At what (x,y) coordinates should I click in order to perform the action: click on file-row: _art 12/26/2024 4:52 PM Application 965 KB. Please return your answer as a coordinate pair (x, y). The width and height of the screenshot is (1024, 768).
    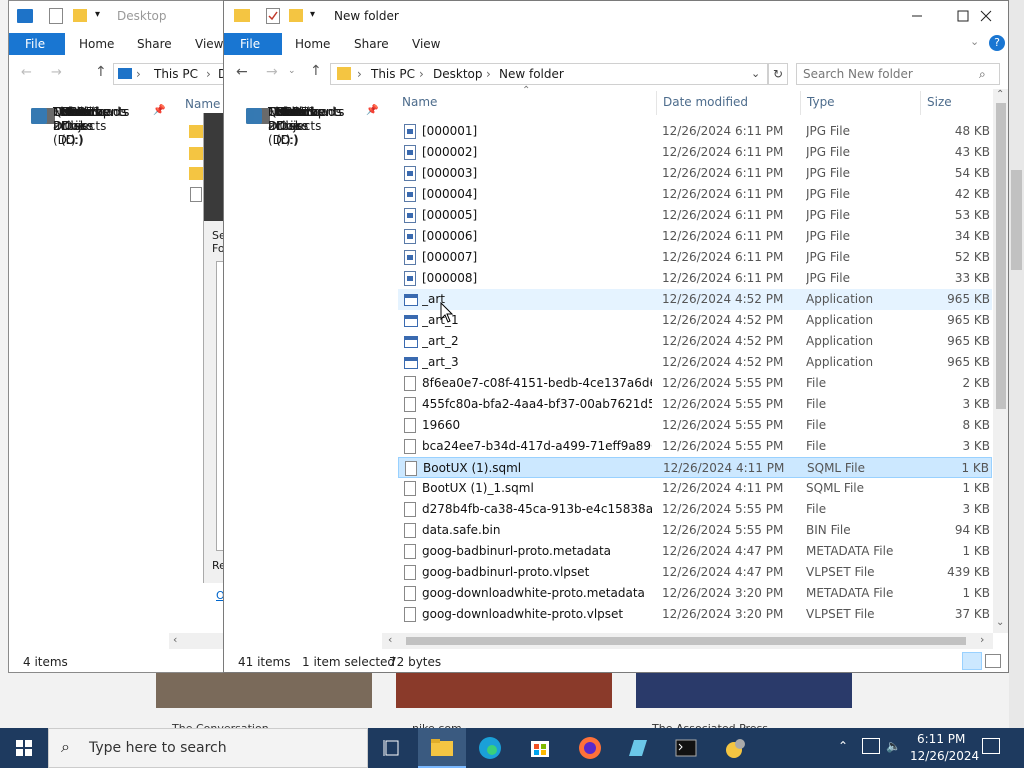
    Looking at the image, I should click on (695, 299).